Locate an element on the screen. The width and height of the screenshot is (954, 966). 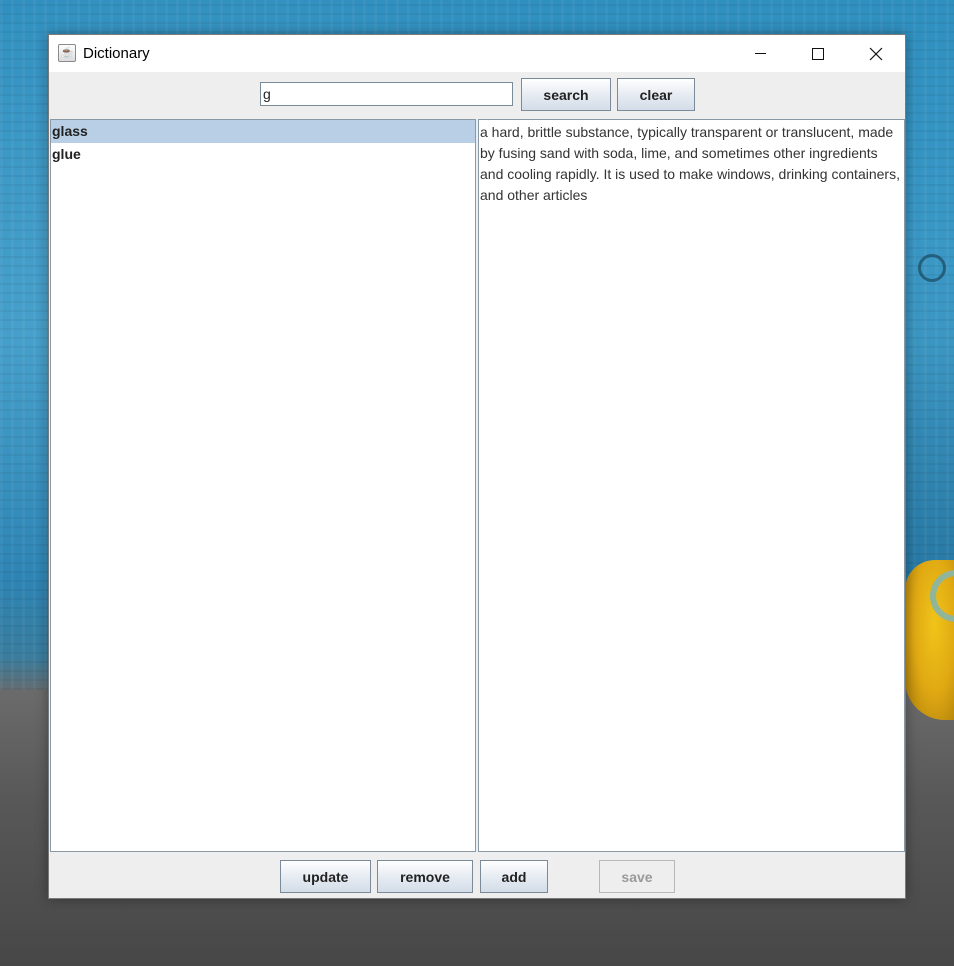
close-icon is located at coordinates (876, 53).